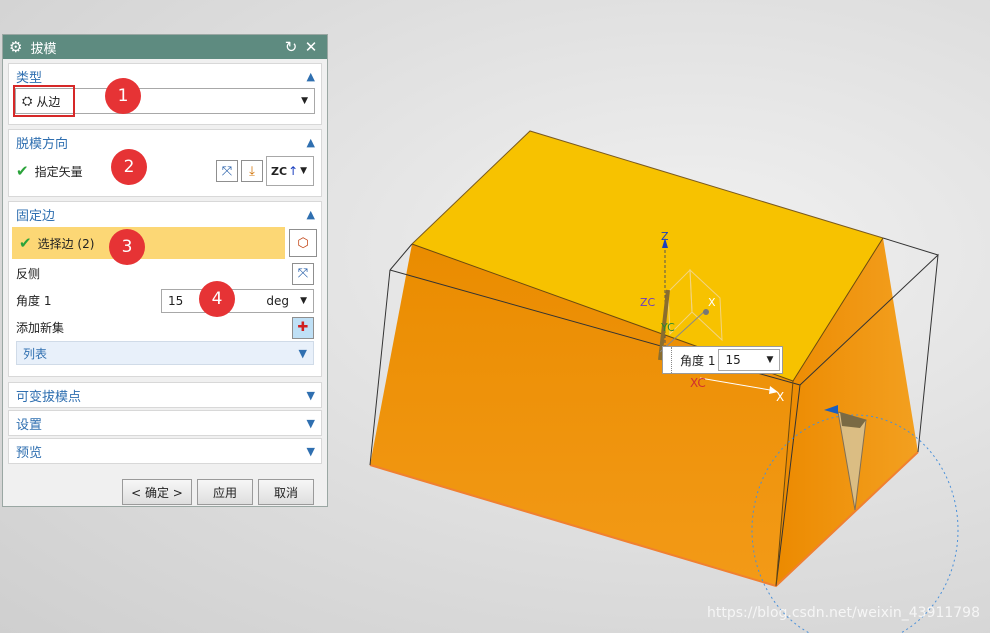 The height and width of the screenshot is (633, 990). Describe the element at coordinates (303, 273) in the screenshot. I see `reverse-side-icon: ⤧` at that location.